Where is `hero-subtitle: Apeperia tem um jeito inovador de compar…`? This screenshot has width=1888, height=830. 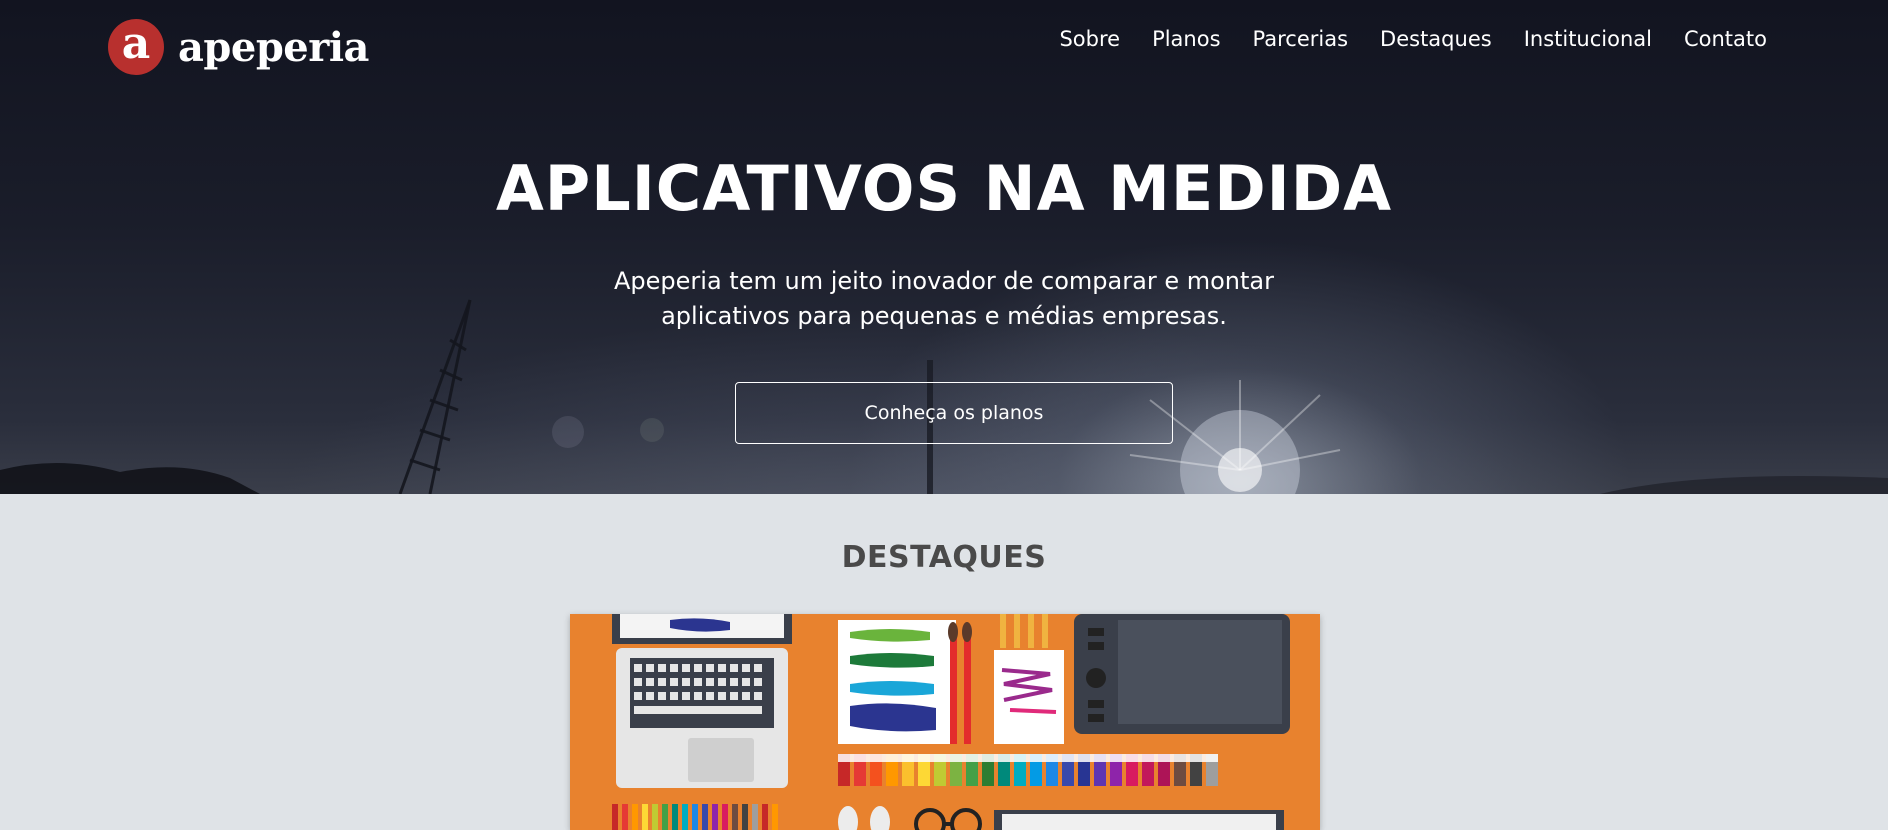
hero-subtitle: Apeperia tem um jeito inovador de compar… is located at coordinates (944, 299).